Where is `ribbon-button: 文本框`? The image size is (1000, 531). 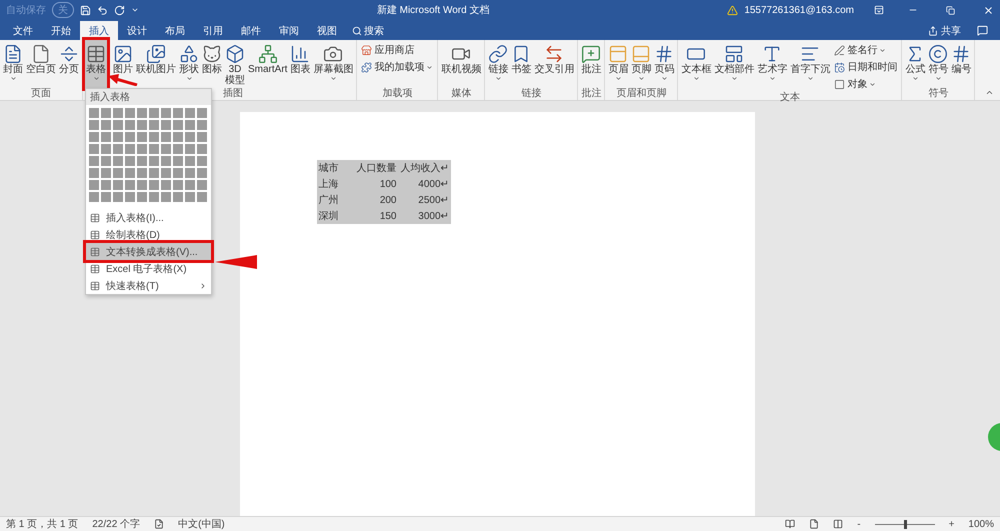
ribbon-button: 文本框 is located at coordinates (696, 66).